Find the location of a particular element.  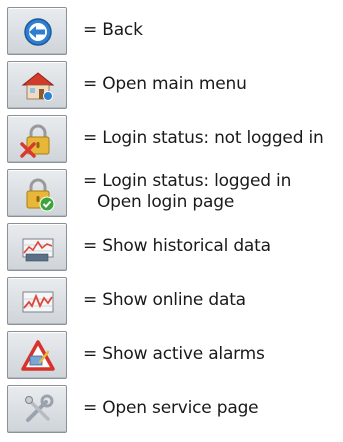

service-page-button is located at coordinates (37, 409).